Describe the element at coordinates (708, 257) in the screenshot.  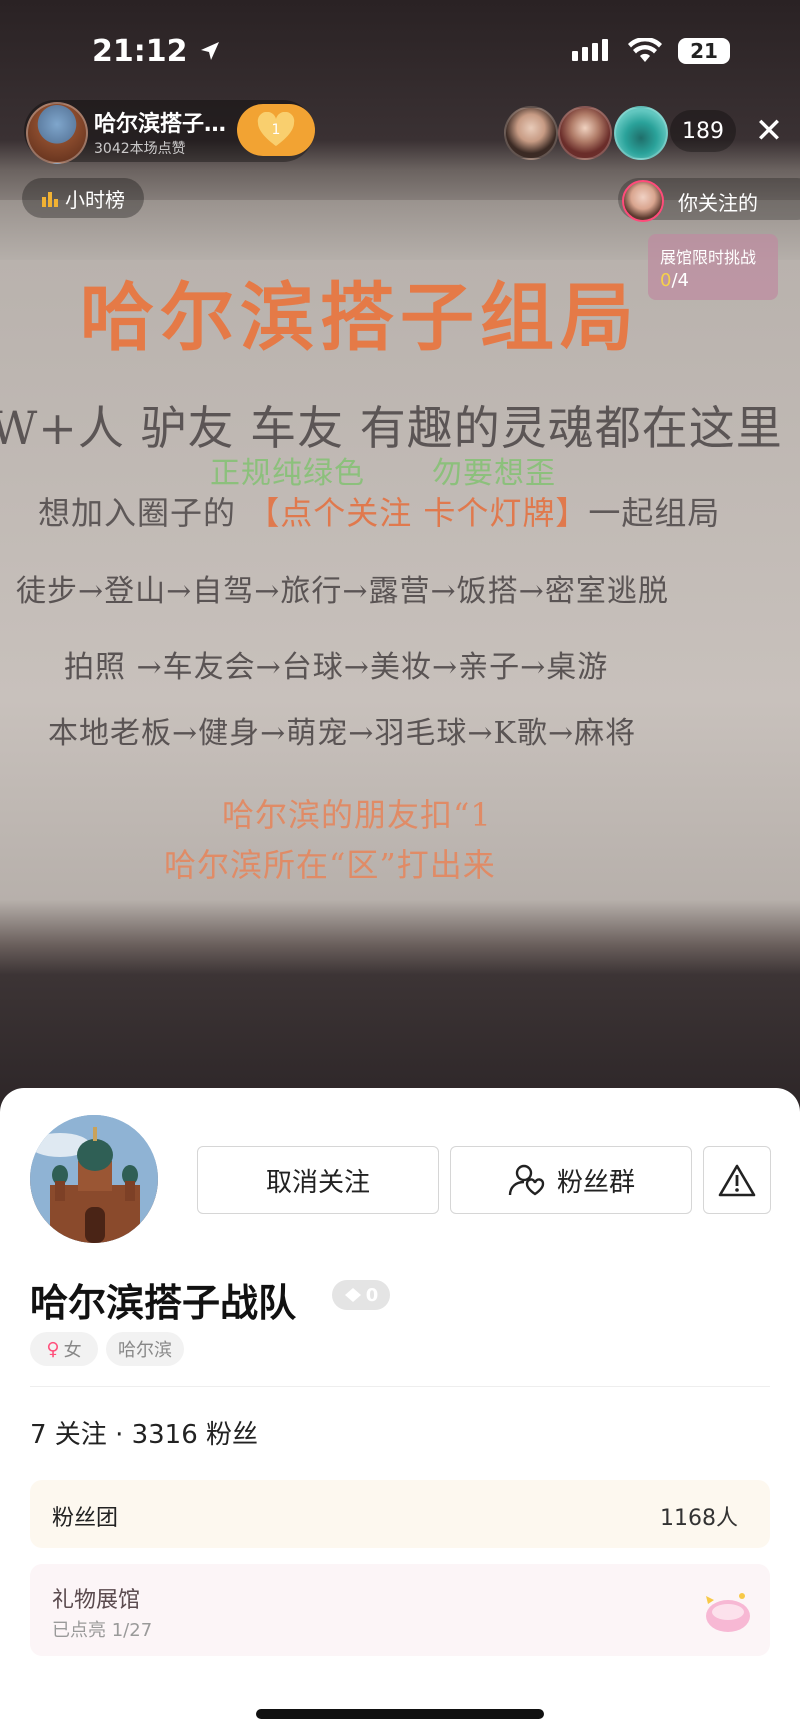
I see `challenge-title: 展馆限时挑战` at that location.